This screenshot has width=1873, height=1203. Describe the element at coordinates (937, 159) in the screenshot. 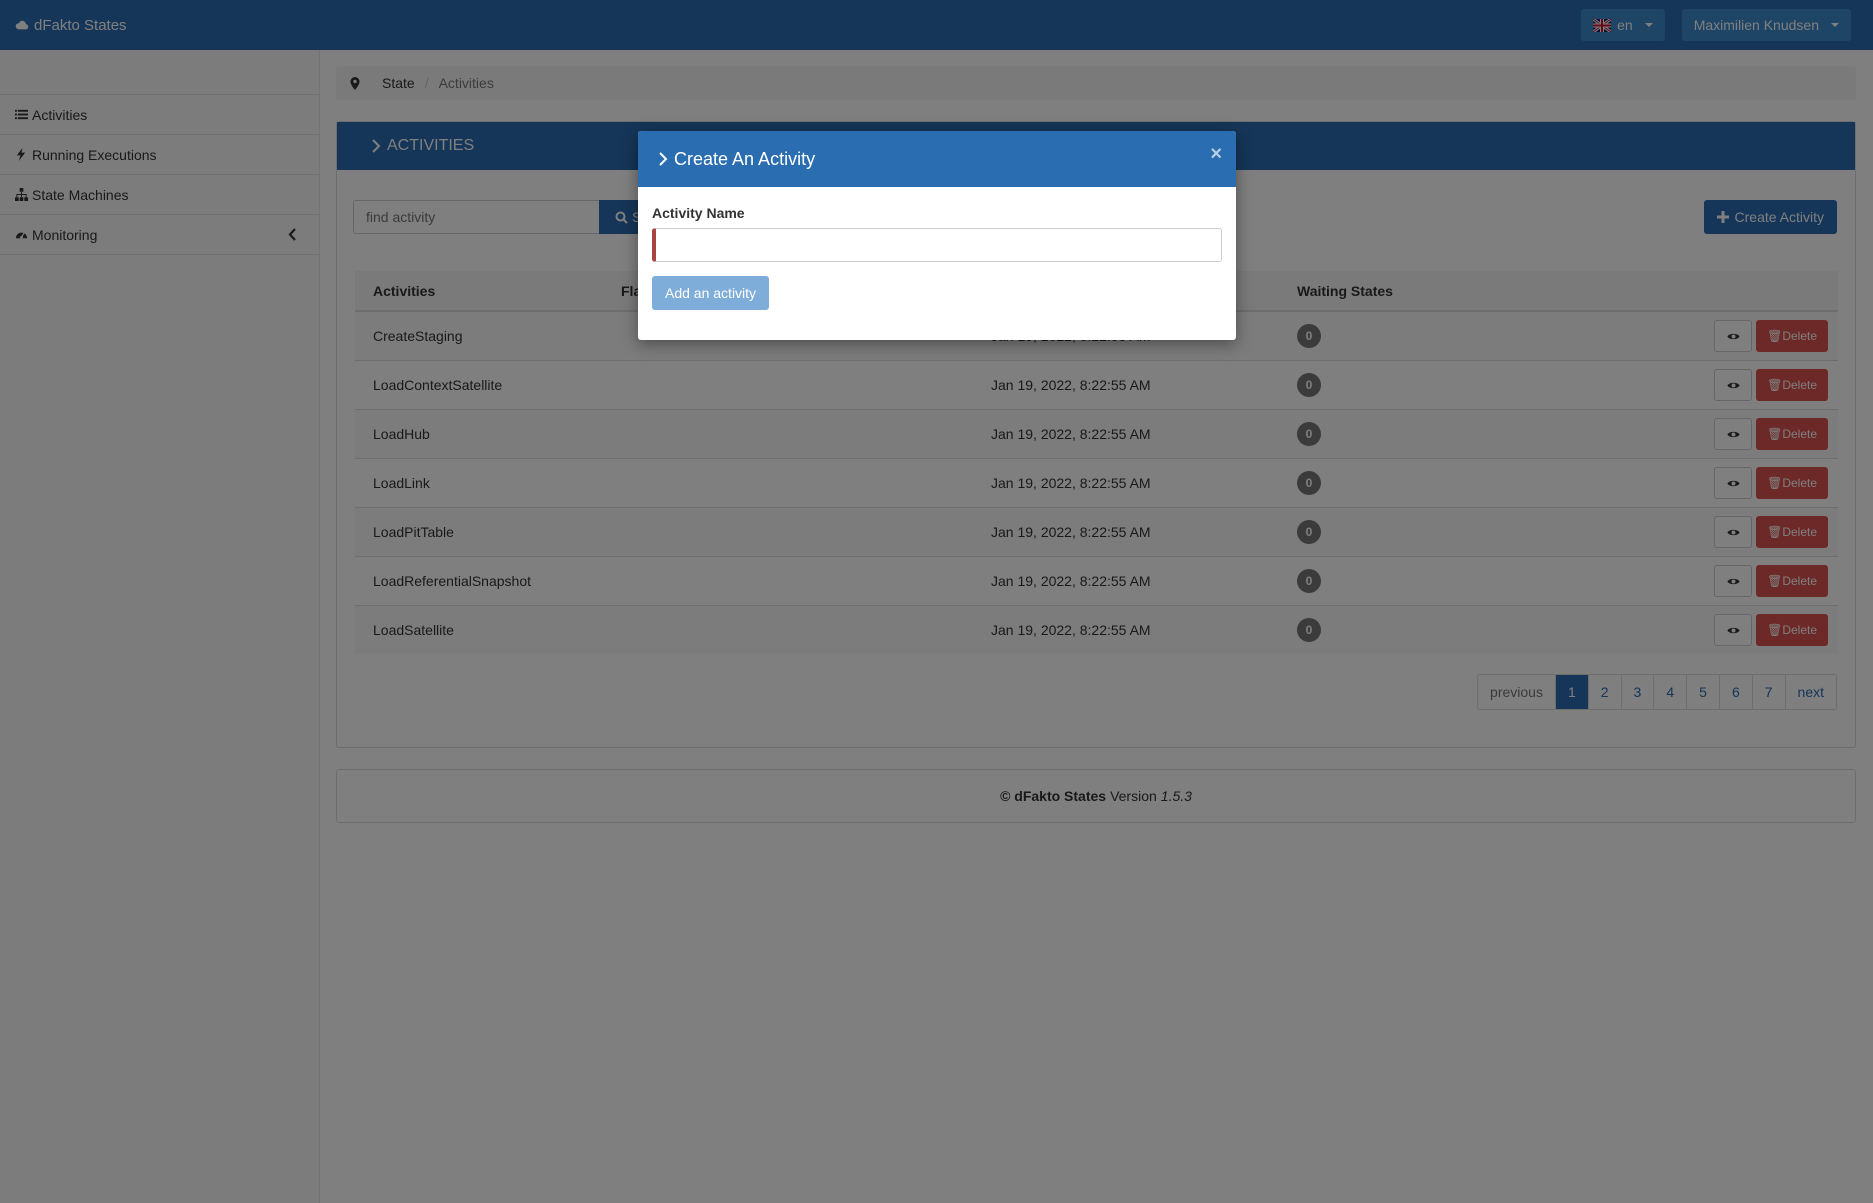

I see `modal-header: Create An Activity ×` at that location.